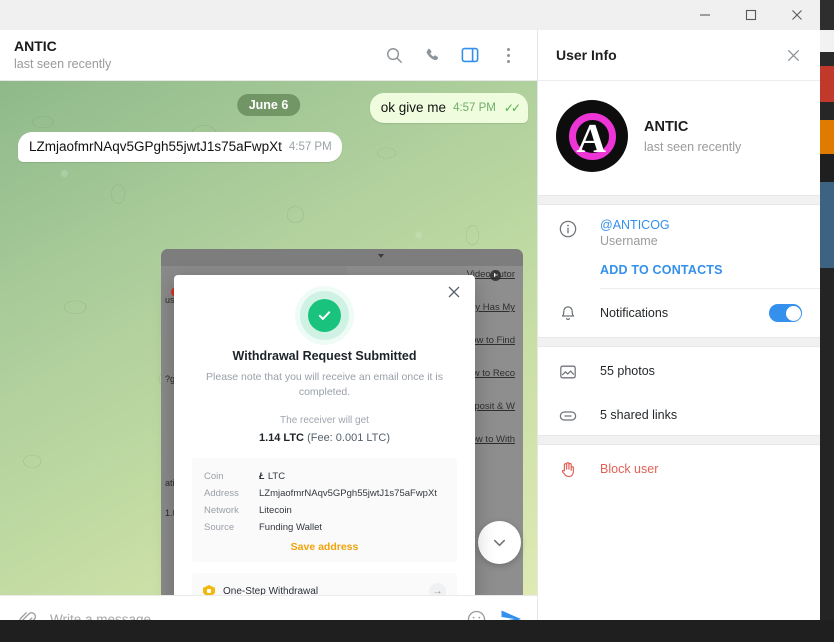  What do you see at coordinates (275, 510) in the screenshot?
I see `detail-value: Litecoin` at bounding box center [275, 510].